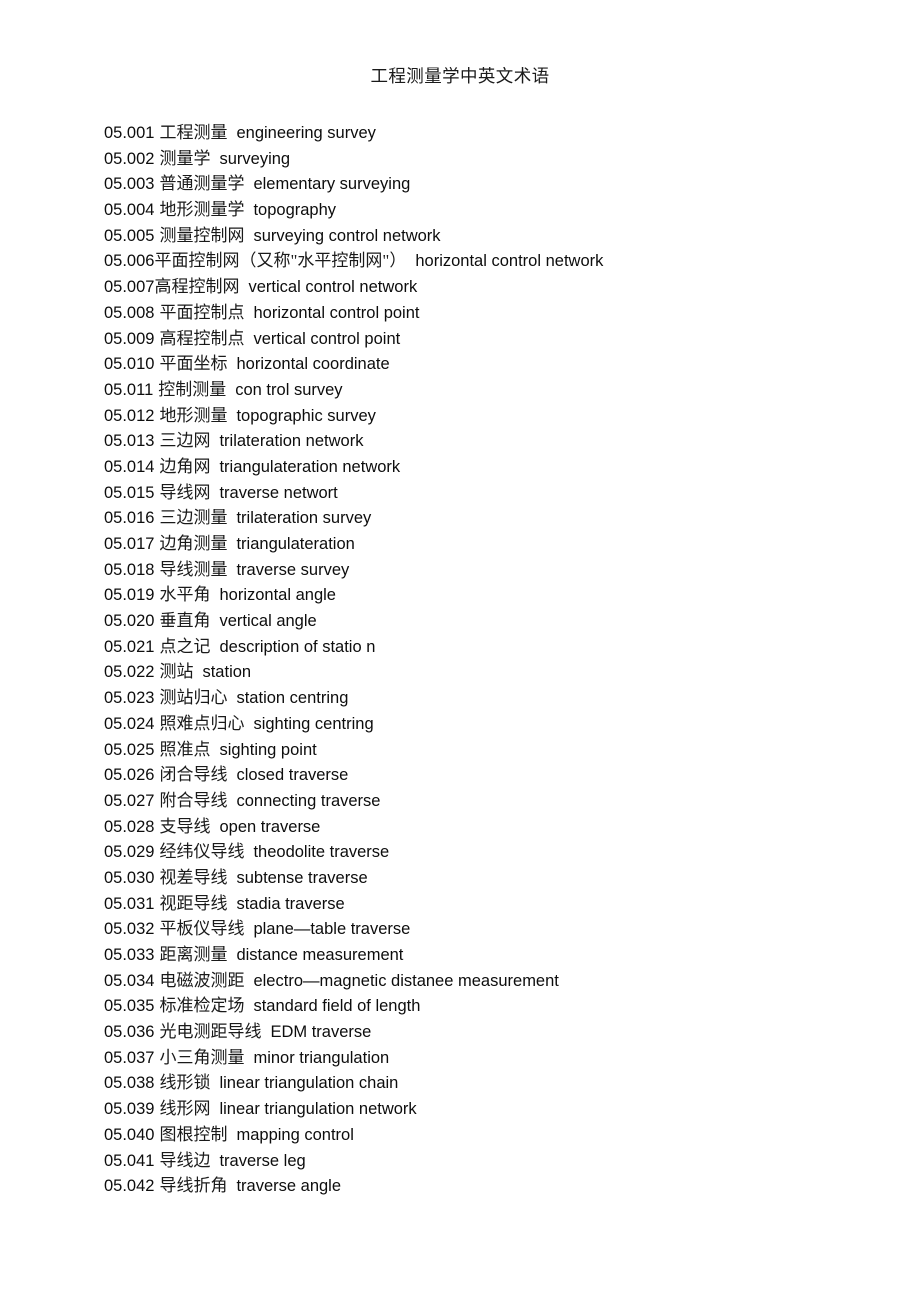  I want to click on term-entry: 05.038 线形锁 linear triangulation chain, so click(499, 1083).